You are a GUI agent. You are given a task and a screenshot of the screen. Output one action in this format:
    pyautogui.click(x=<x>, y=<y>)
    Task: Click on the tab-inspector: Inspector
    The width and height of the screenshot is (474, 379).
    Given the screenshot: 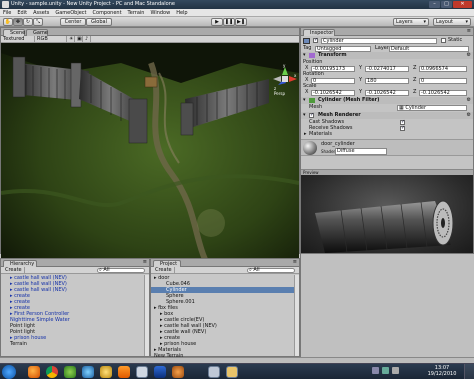 What is the action you would take?
    pyautogui.click(x=319, y=32)
    